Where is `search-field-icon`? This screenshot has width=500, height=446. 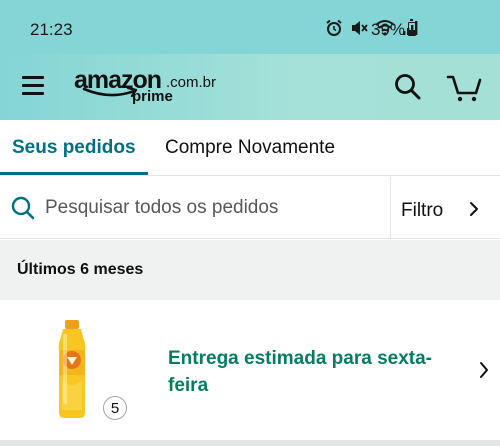 search-field-icon is located at coordinates (23, 208).